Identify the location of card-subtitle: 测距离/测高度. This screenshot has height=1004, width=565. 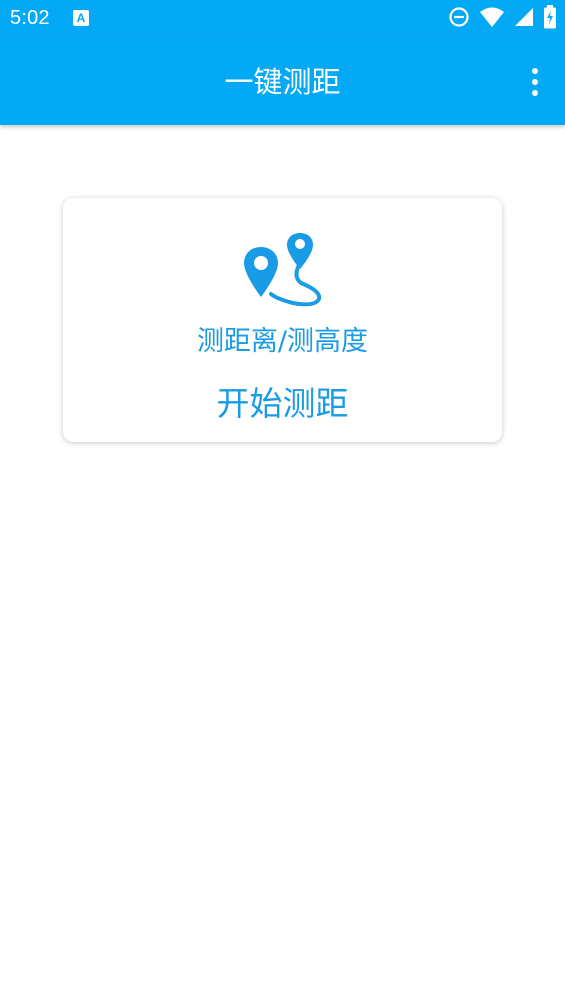
(282, 341).